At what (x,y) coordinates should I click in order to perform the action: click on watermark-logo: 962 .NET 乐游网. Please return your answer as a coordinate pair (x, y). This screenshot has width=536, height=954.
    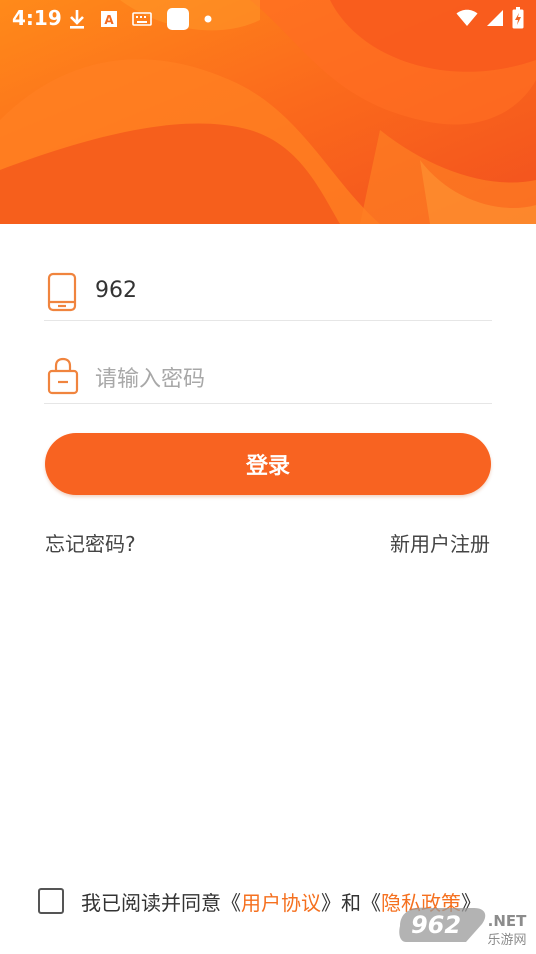
    Looking at the image, I should click on (464, 925).